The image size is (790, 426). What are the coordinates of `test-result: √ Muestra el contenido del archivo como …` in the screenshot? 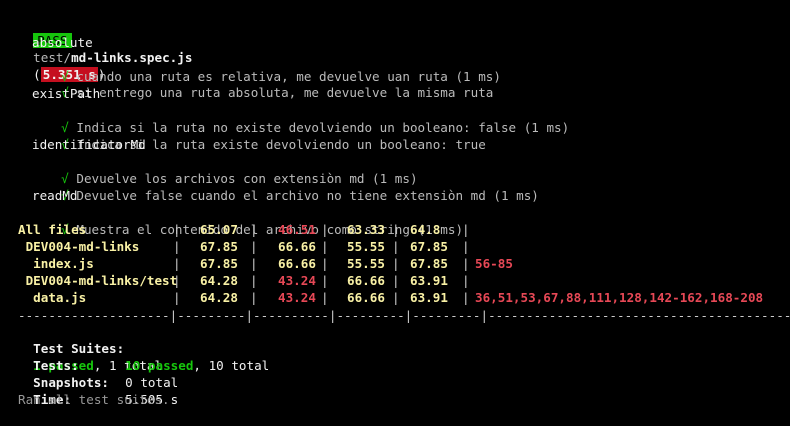 It's located at (254, 220).